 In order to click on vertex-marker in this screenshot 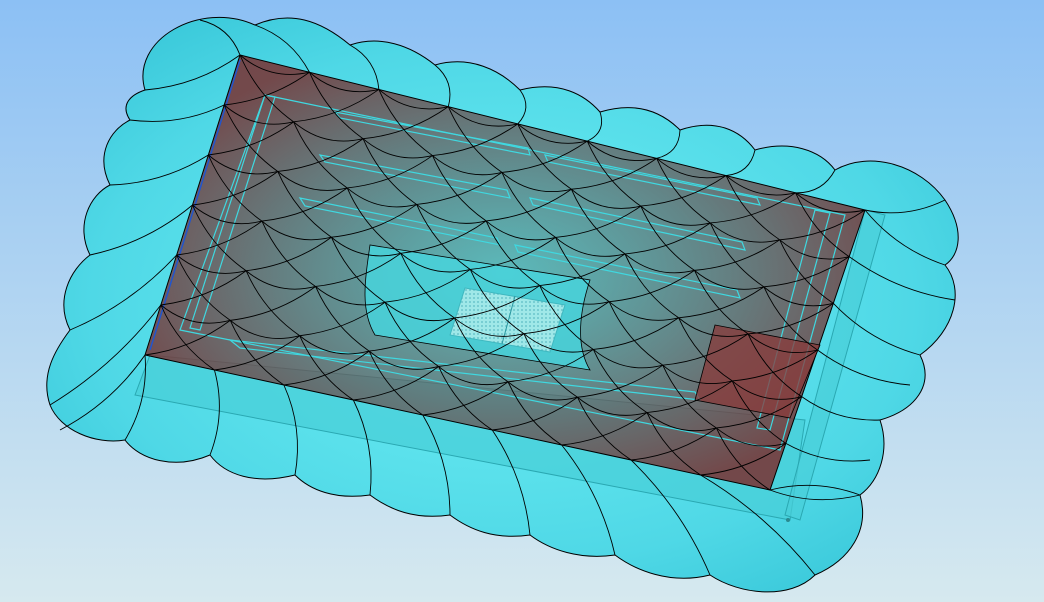, I will do `click(788, 520)`.